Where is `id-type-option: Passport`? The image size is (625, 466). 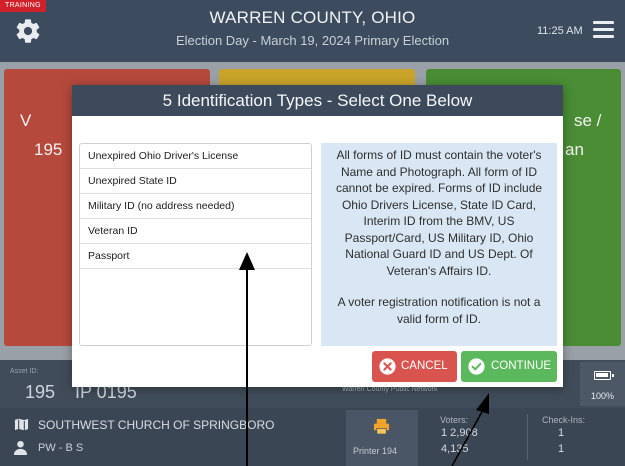 id-type-option: Passport is located at coordinates (195, 256).